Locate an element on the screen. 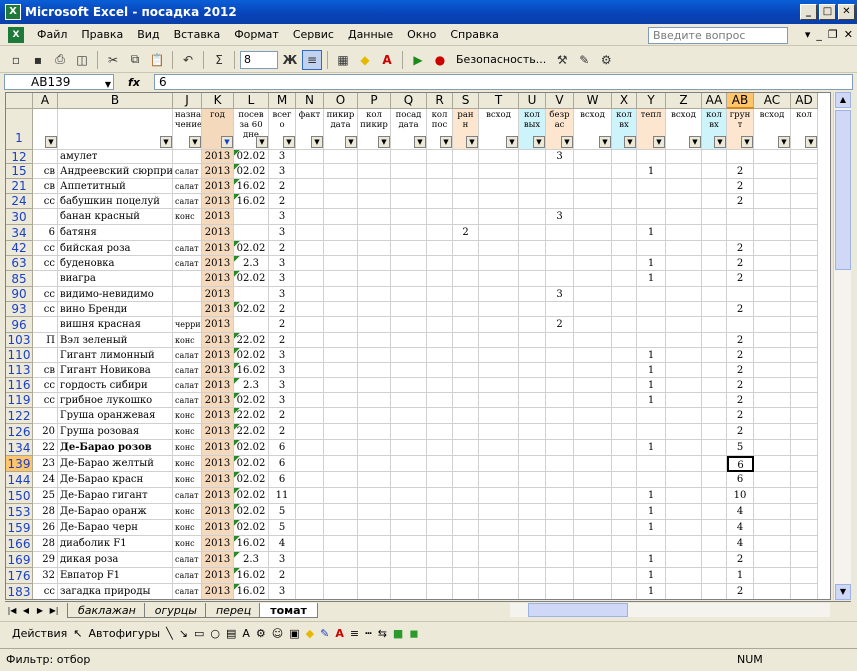 This screenshot has height=671, width=857. column-header-U: U is located at coordinates (532, 101).